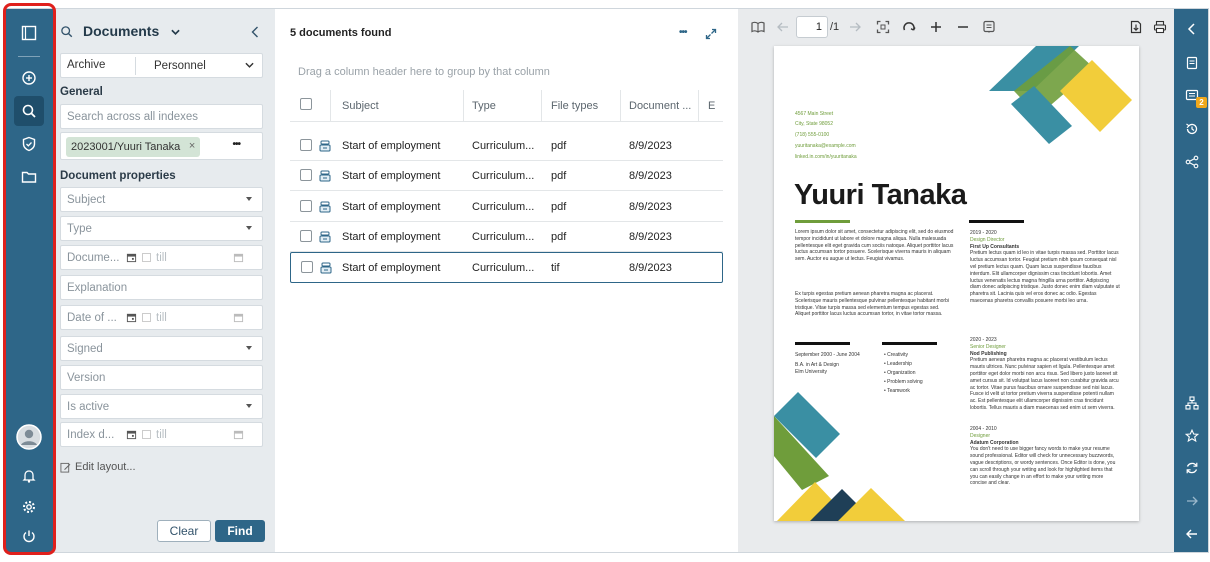 Image resolution: width=1210 pixels, height=562 pixels. I want to click on hierarchy-icon, so click(1192, 403).